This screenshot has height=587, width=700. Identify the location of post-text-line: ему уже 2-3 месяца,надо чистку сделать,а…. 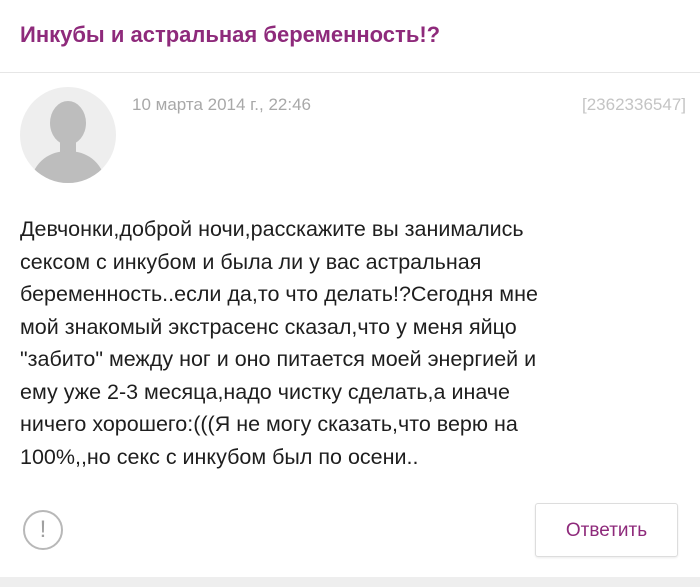
(265, 391).